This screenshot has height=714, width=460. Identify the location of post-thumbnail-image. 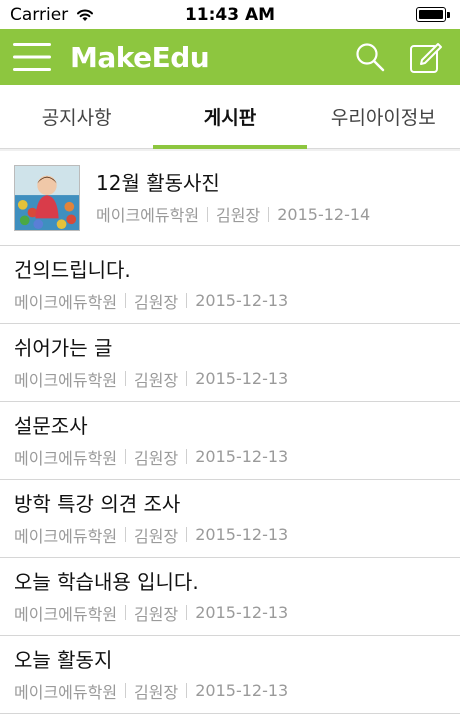
(47, 198).